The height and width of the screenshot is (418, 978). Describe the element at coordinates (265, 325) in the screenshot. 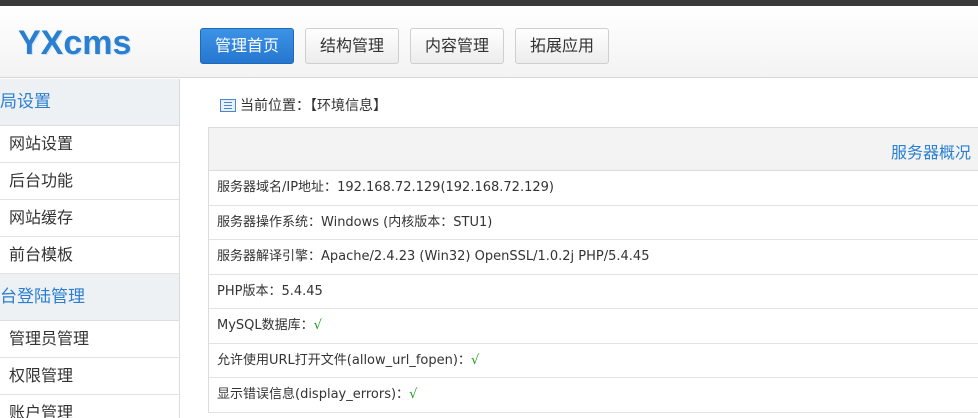

I see `info-label: MySQL数据库：` at that location.